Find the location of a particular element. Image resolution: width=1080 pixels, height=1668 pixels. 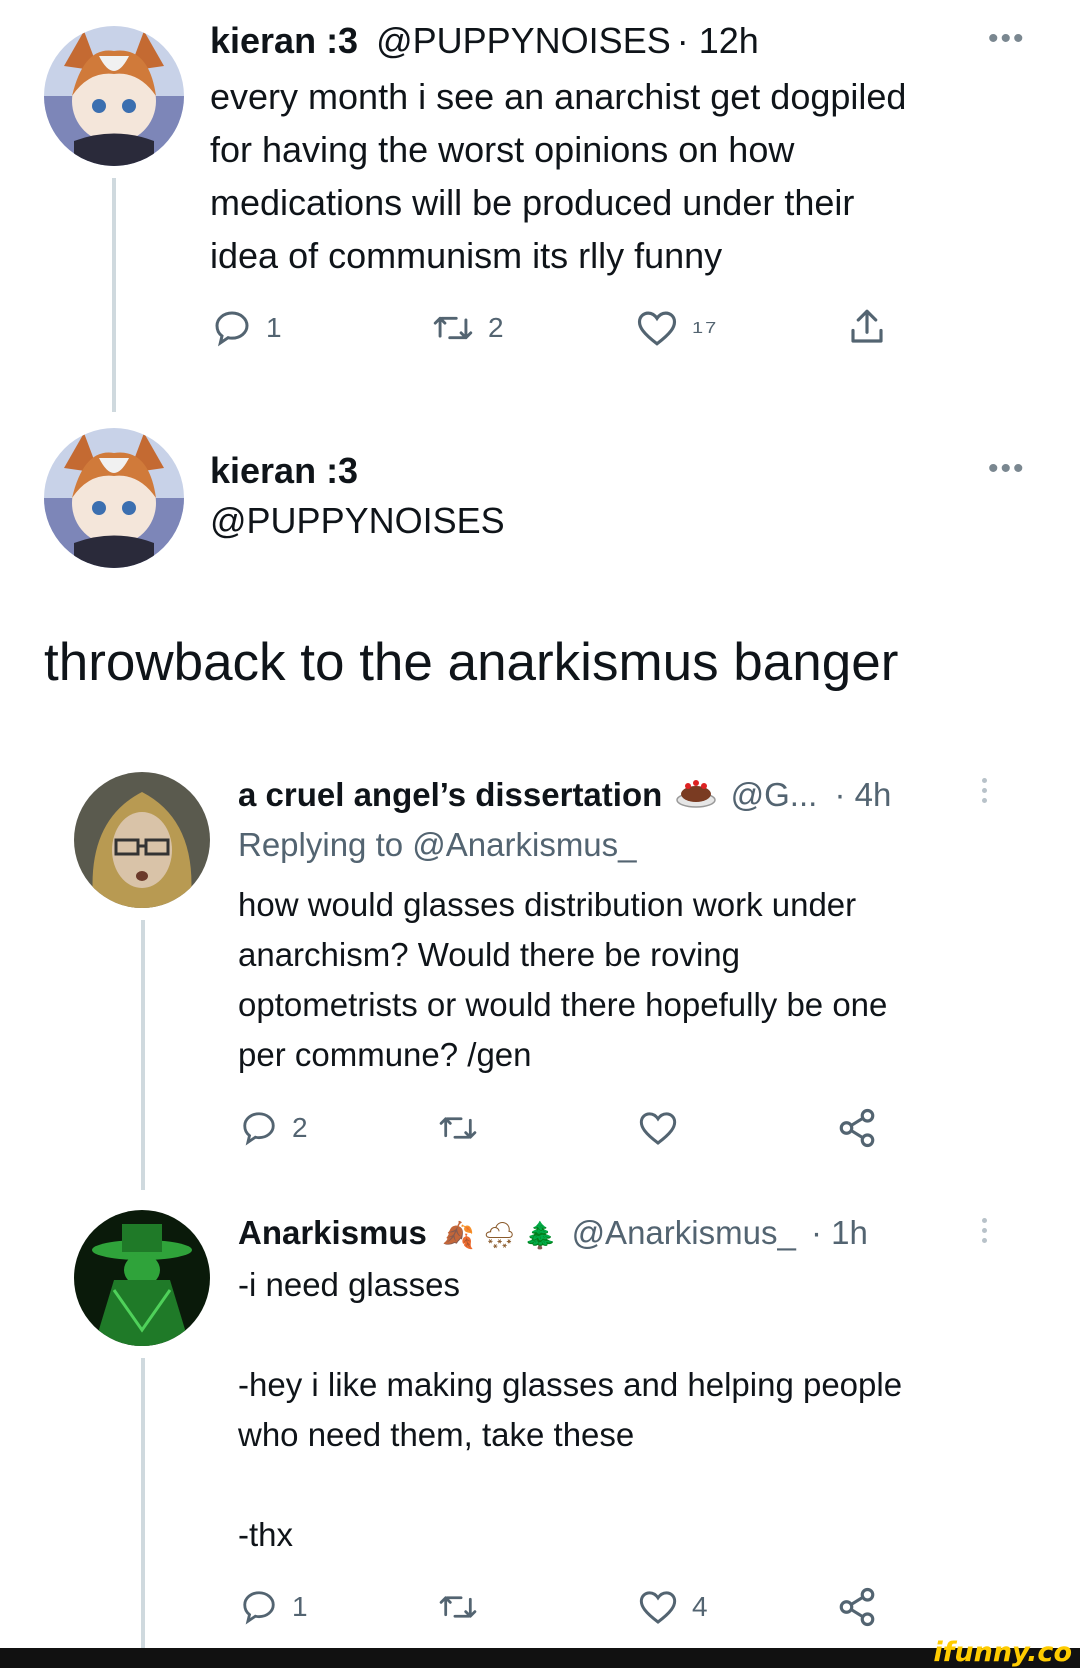

share-icon is located at coordinates (867, 326).